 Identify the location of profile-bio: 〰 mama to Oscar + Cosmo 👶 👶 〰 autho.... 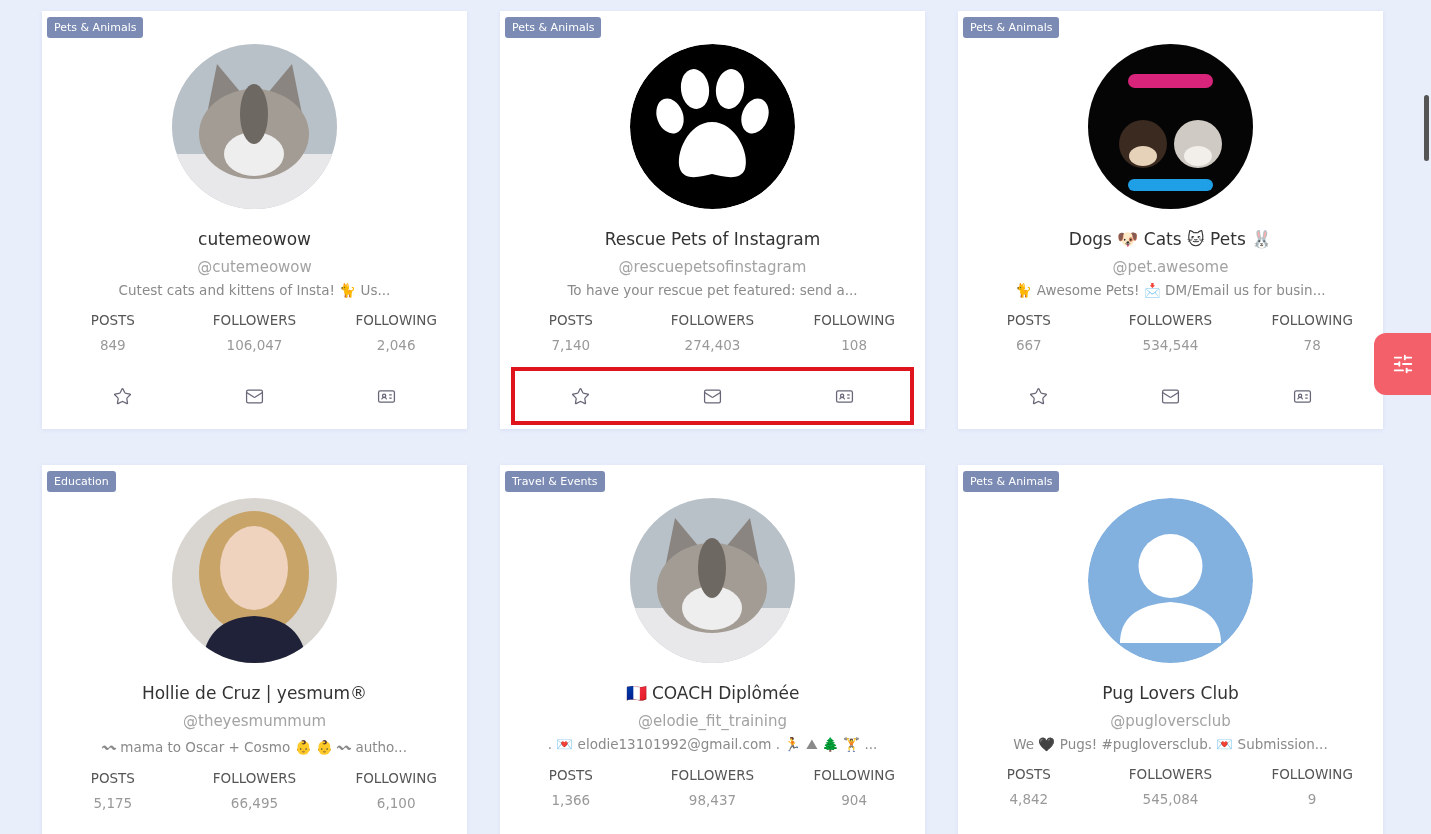
(254, 747).